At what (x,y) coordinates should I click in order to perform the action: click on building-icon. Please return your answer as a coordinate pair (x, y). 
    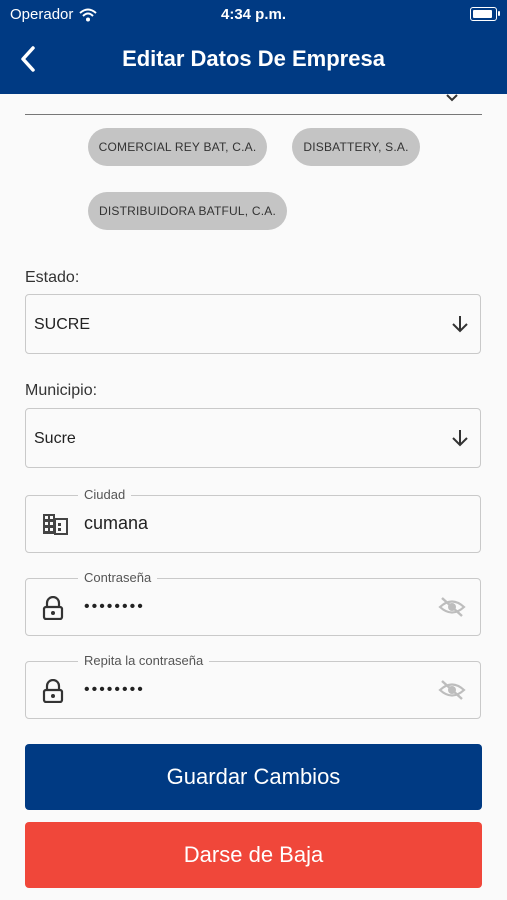
    Looking at the image, I should click on (55, 524).